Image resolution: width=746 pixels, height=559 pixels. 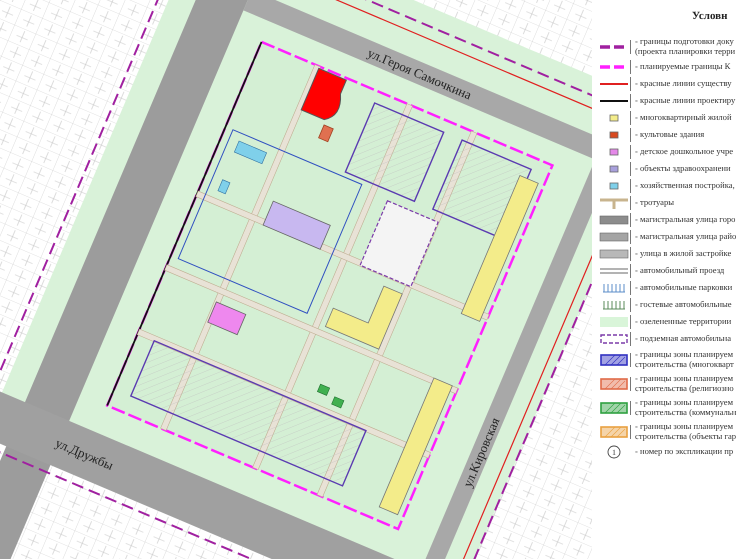 What do you see at coordinates (684, 383) in the screenshot?
I see `legend-text: - границы зоны планируем строительства (религиозно` at bounding box center [684, 383].